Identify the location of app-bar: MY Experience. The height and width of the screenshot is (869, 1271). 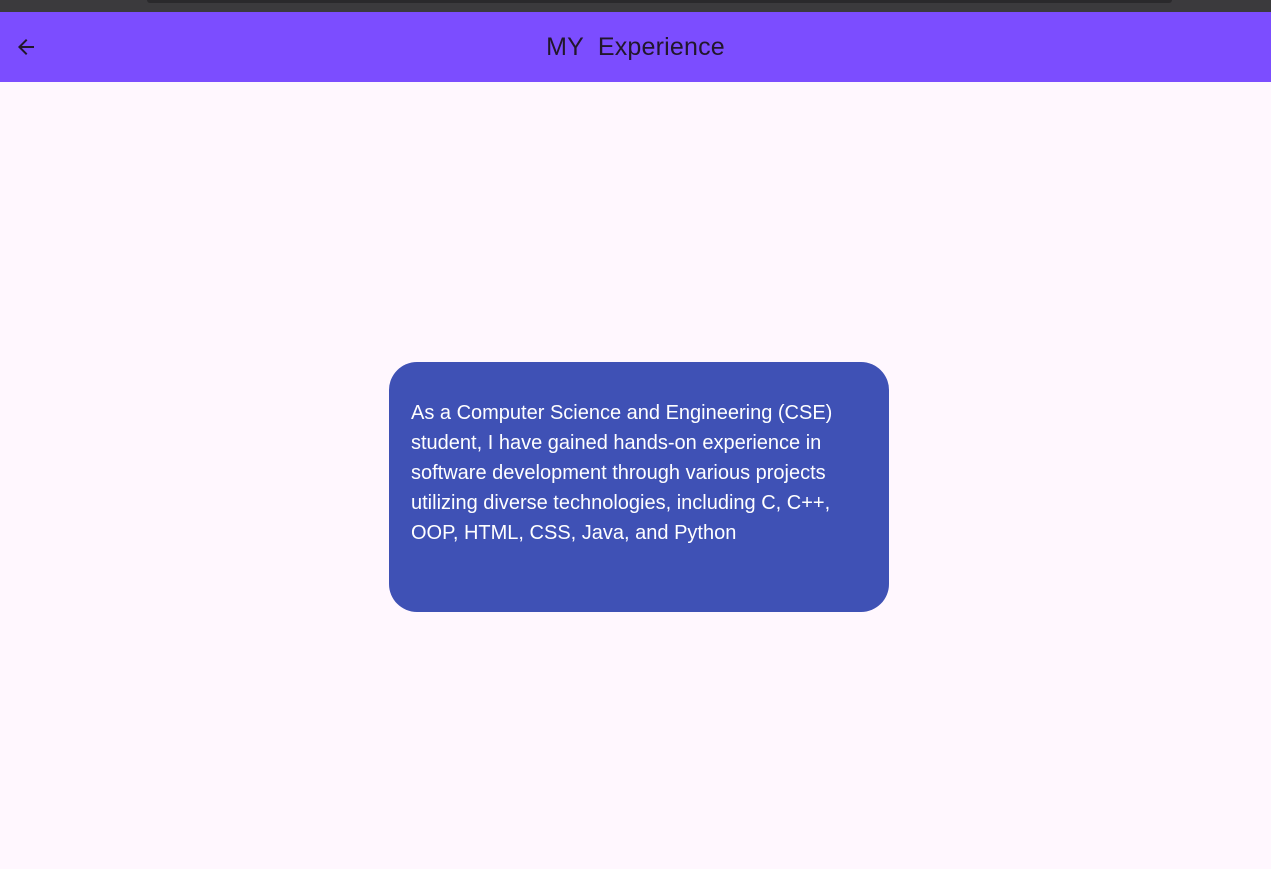
(635, 47).